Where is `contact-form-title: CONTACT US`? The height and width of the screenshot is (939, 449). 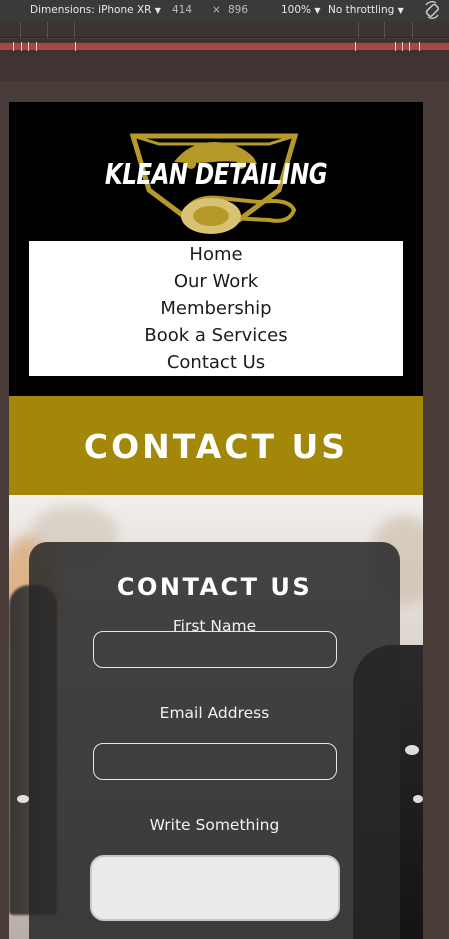 contact-form-title: CONTACT US is located at coordinates (214, 587).